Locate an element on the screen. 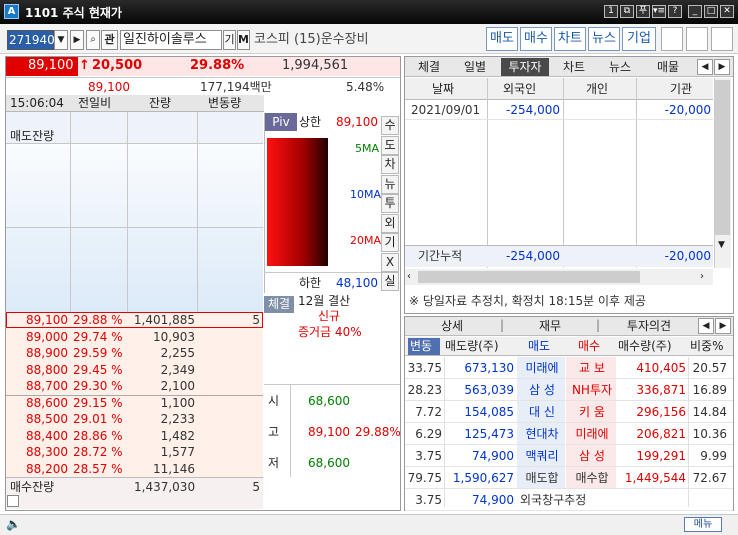  tab-chegyeol: 체결 is located at coordinates (429, 67).